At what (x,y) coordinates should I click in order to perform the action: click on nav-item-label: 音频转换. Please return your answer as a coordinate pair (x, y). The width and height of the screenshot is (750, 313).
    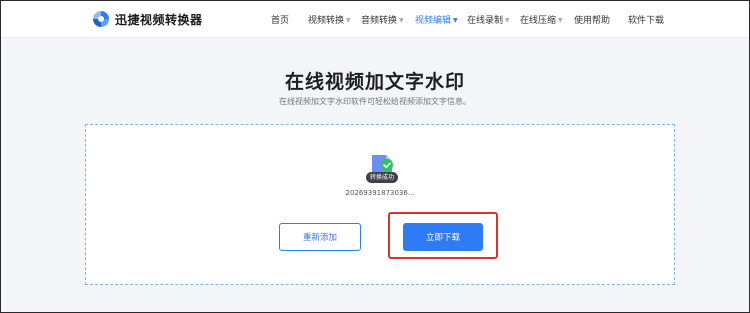
    Looking at the image, I should click on (379, 21).